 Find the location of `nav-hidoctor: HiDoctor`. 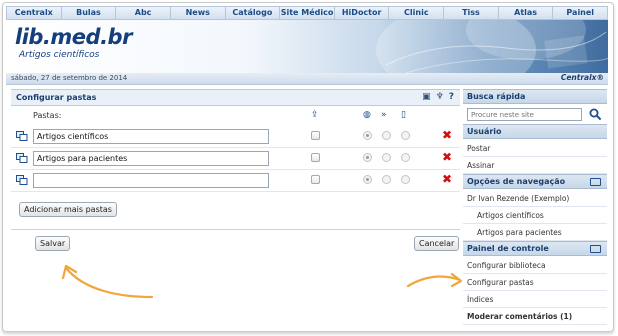

nav-hidoctor: HiDoctor is located at coordinates (361, 13).